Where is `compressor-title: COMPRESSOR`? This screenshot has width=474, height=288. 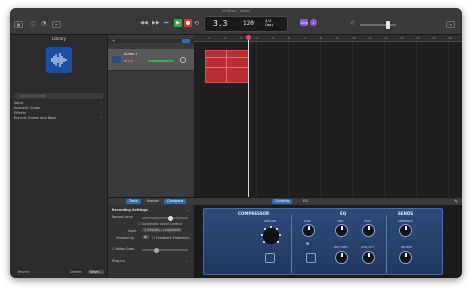 compressor-title: COMPRESSOR is located at coordinates (254, 213).